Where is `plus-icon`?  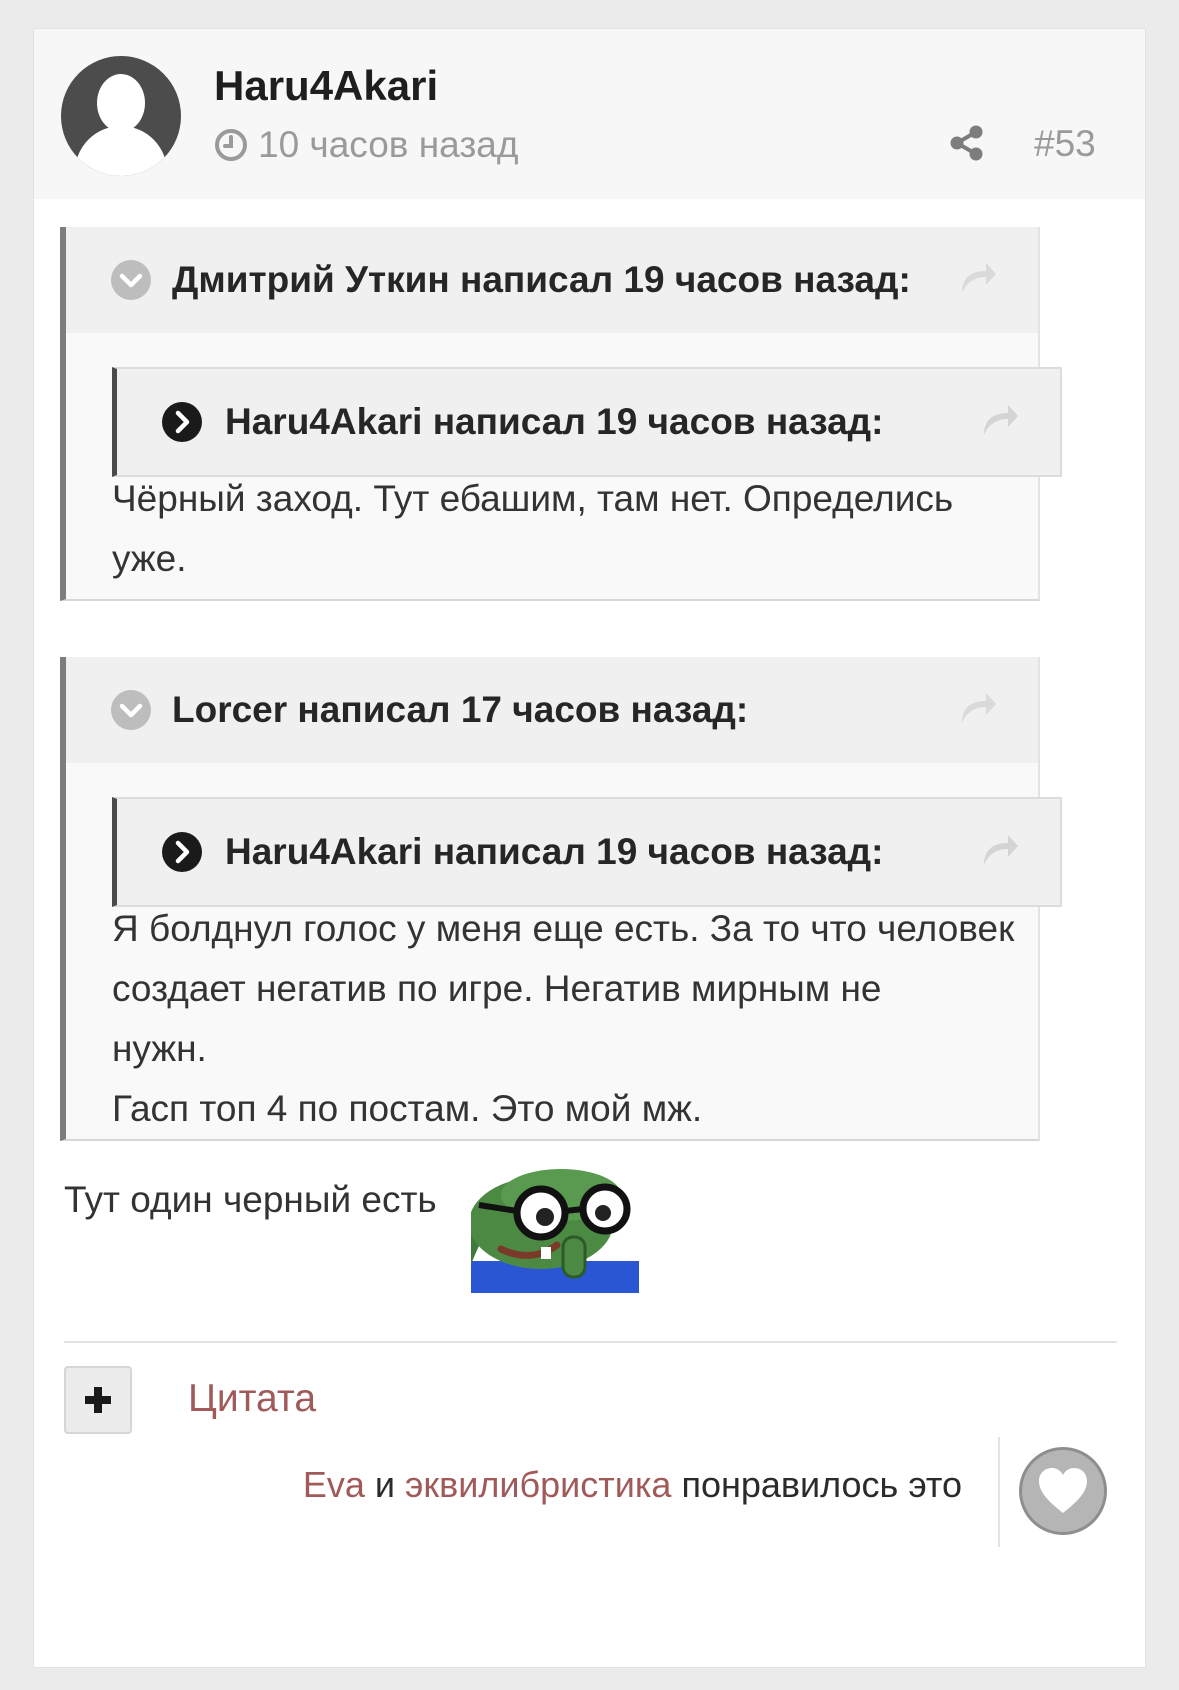
plus-icon is located at coordinates (98, 1400).